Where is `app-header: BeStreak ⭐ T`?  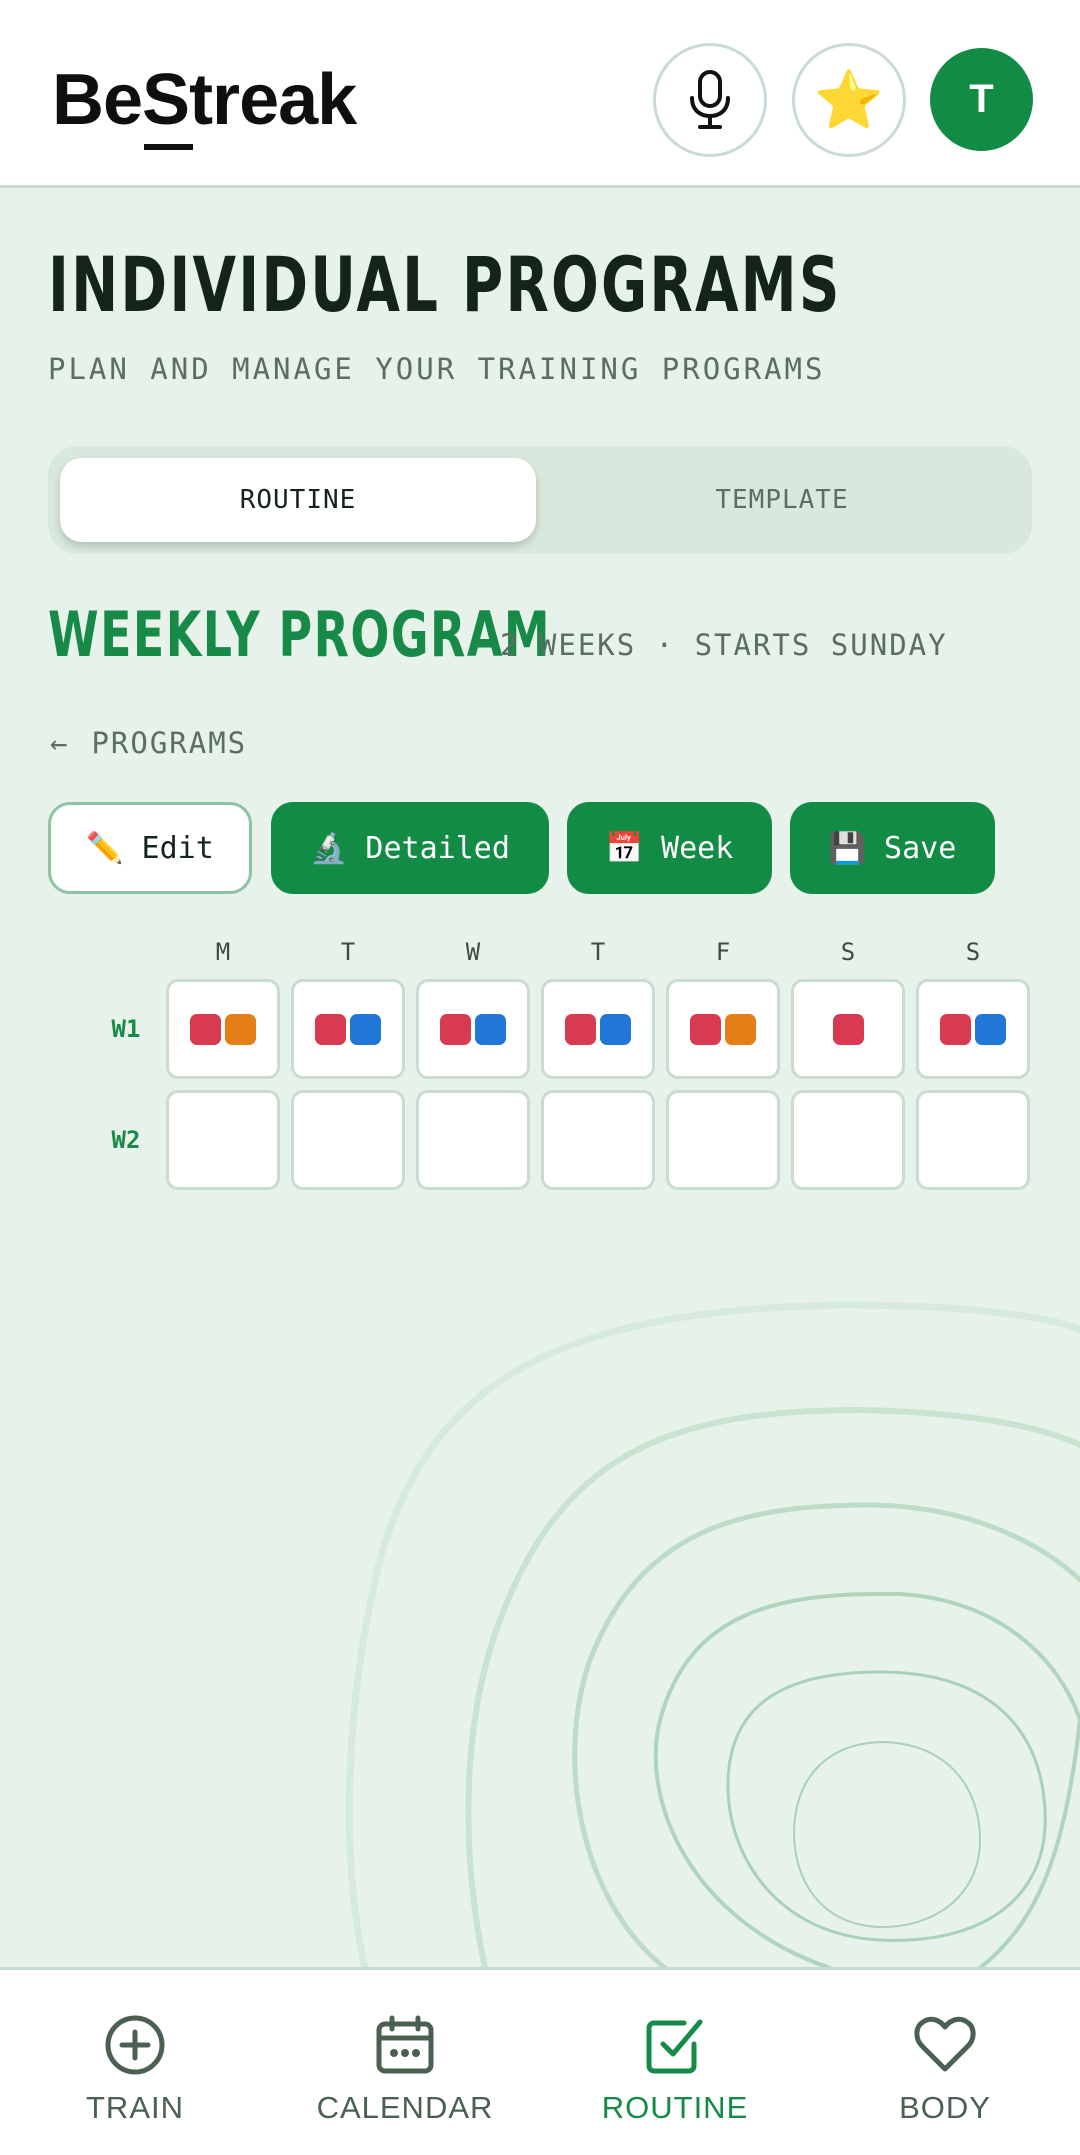
app-header: BeStreak ⭐ T is located at coordinates (540, 94).